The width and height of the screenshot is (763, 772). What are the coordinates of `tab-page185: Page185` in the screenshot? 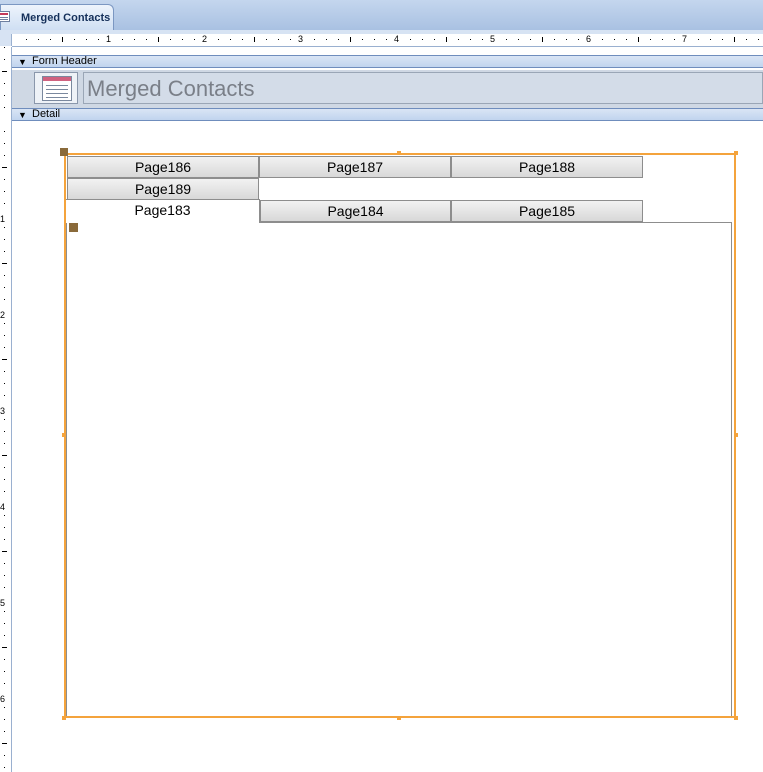 It's located at (547, 211).